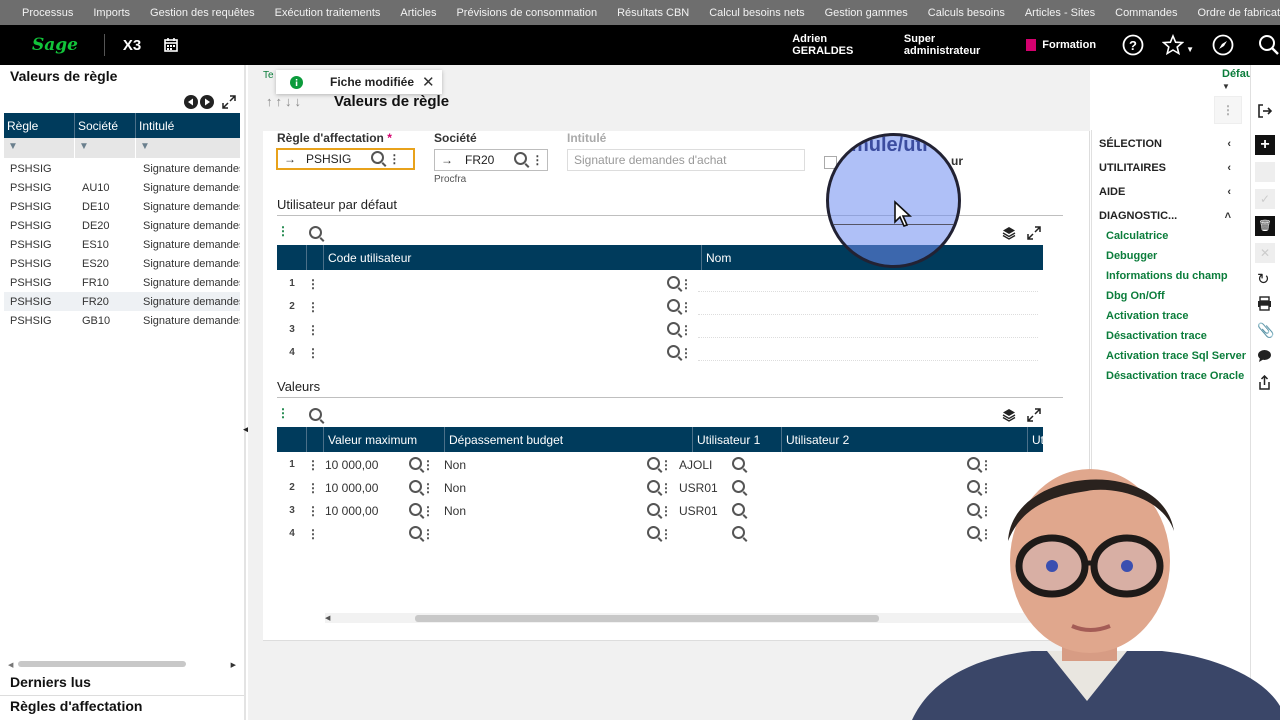  Describe the element at coordinates (1169, 192) in the screenshot. I see `section-help: AIDE ‹` at that location.